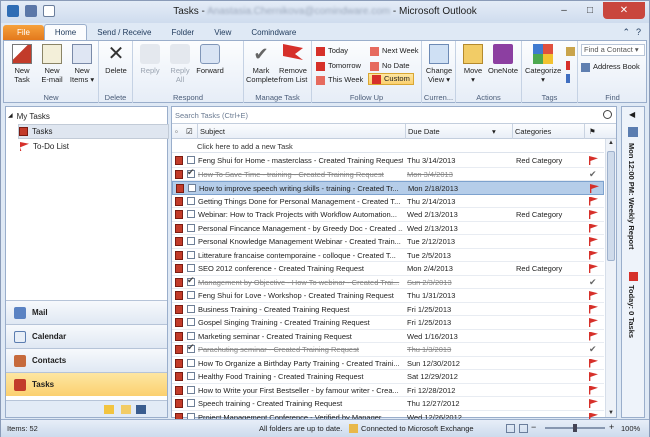 The image size is (650, 437). I want to click on nav-mail-button: Mail, so click(86, 312).